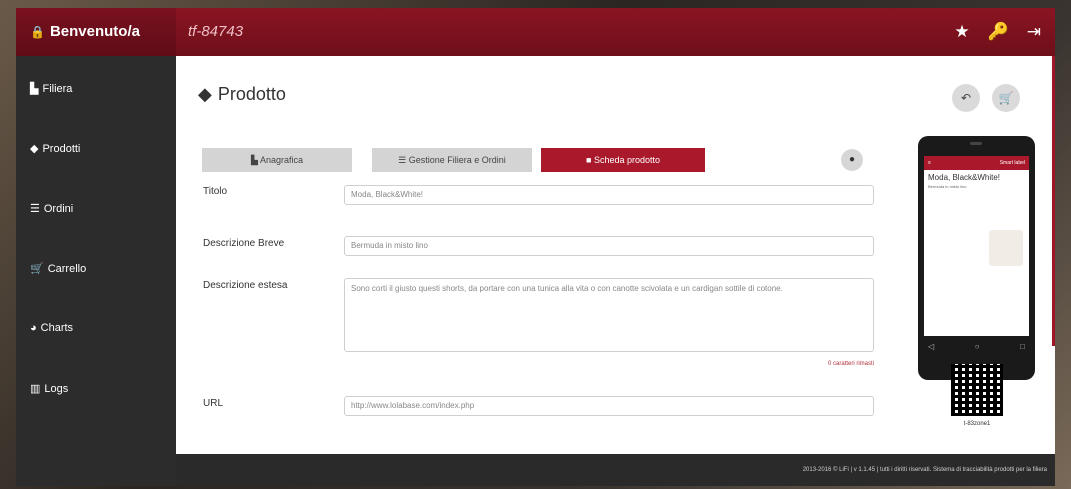 The height and width of the screenshot is (489, 1071). Describe the element at coordinates (35, 389) in the screenshot. I see `bar-chart-icon: ▥` at that location.